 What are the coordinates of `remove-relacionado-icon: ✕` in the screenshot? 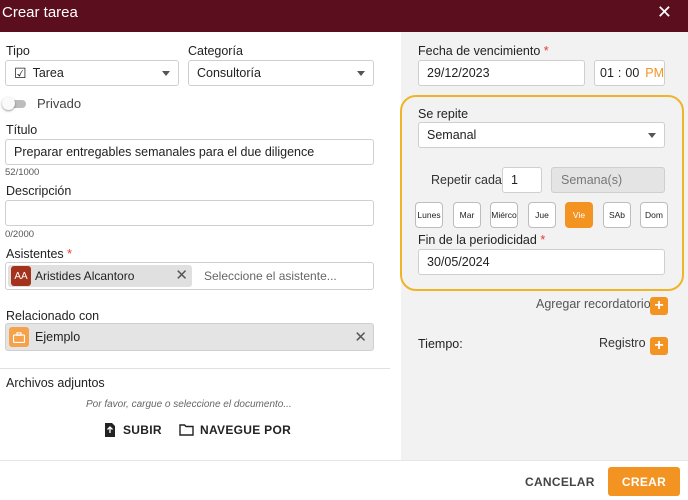 It's located at (360, 337).